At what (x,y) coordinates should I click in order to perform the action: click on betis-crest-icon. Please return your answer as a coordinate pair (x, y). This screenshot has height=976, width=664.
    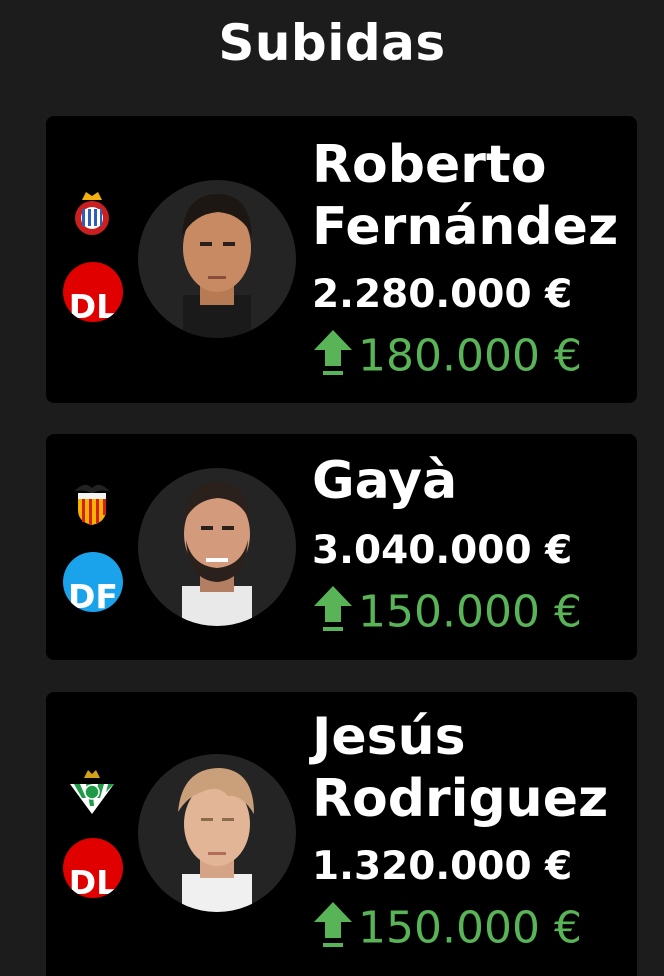
    Looking at the image, I should click on (92, 792).